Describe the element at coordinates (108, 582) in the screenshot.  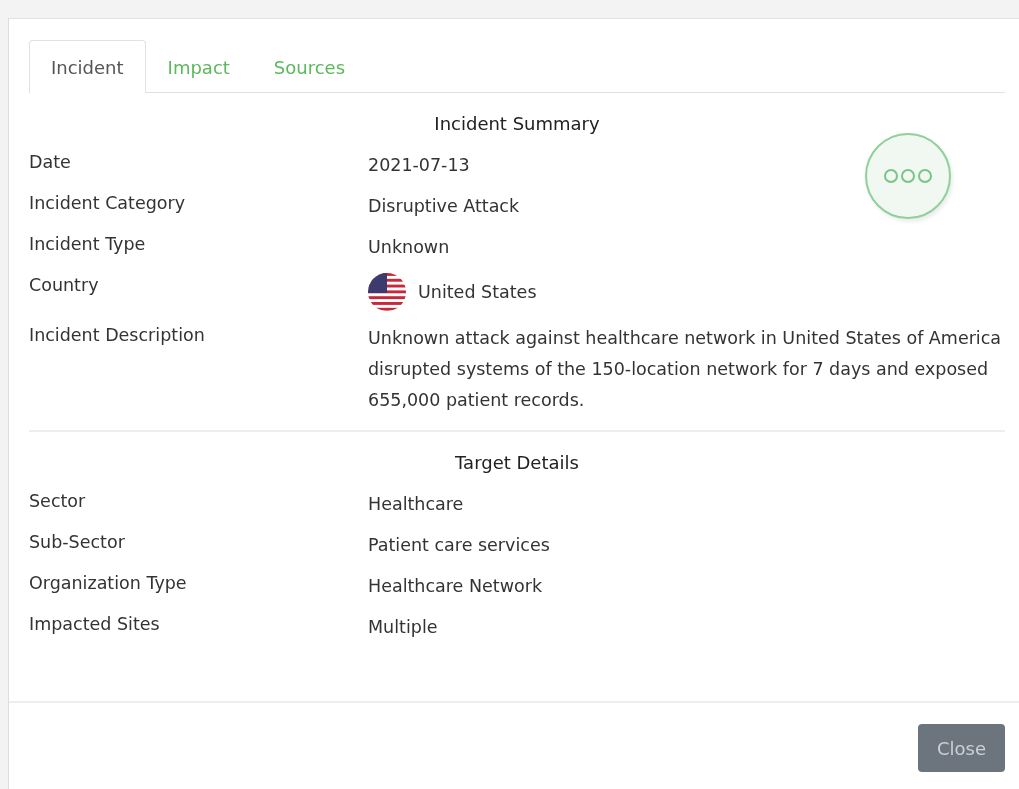
I see `field-label: Organization Type` at that location.